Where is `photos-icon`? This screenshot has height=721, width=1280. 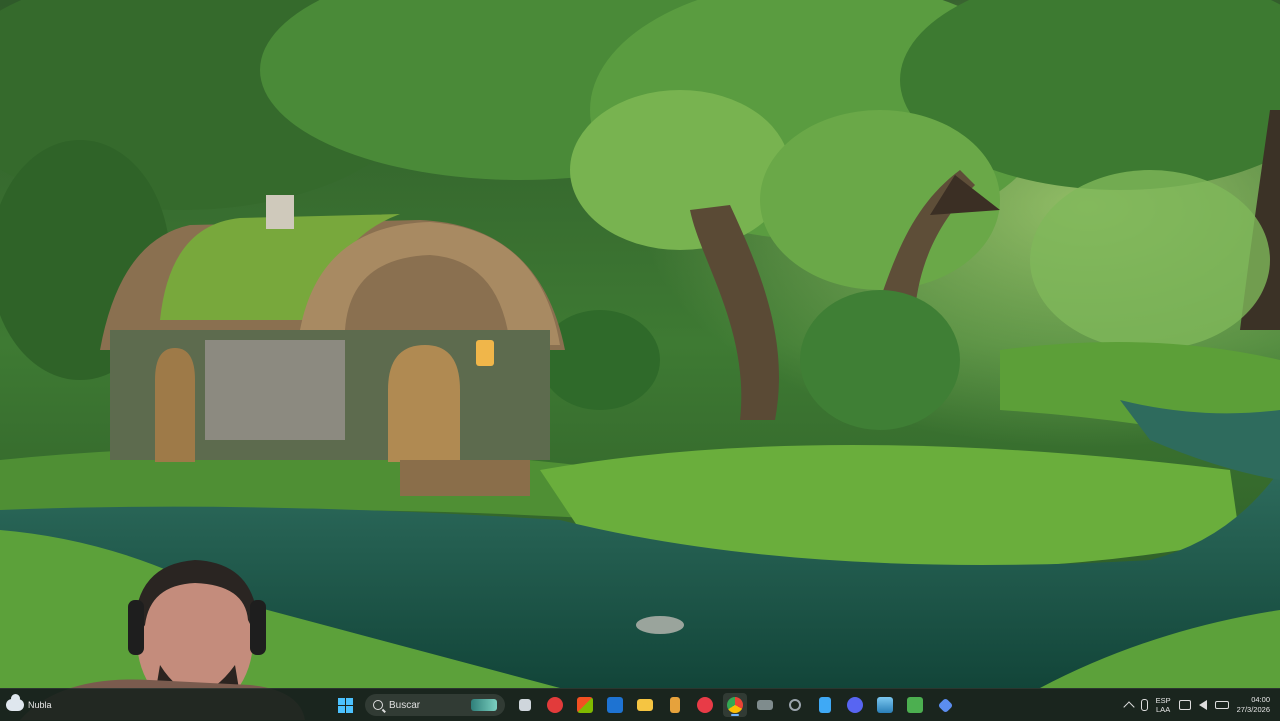 photos-icon is located at coordinates (885, 705).